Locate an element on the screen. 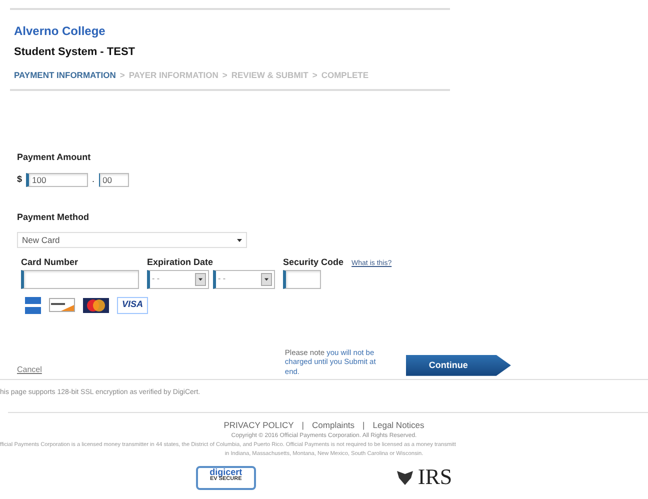  system-title: Student System - TEST is located at coordinates (75, 52).